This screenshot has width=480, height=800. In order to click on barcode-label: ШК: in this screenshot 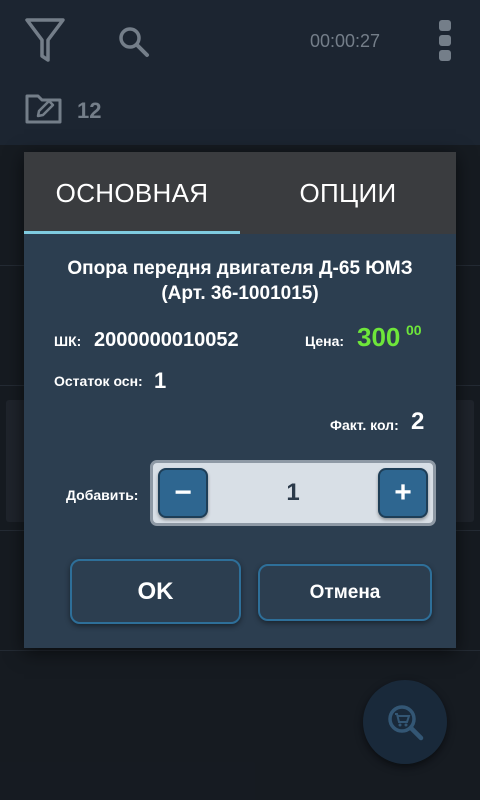, I will do `click(68, 341)`.